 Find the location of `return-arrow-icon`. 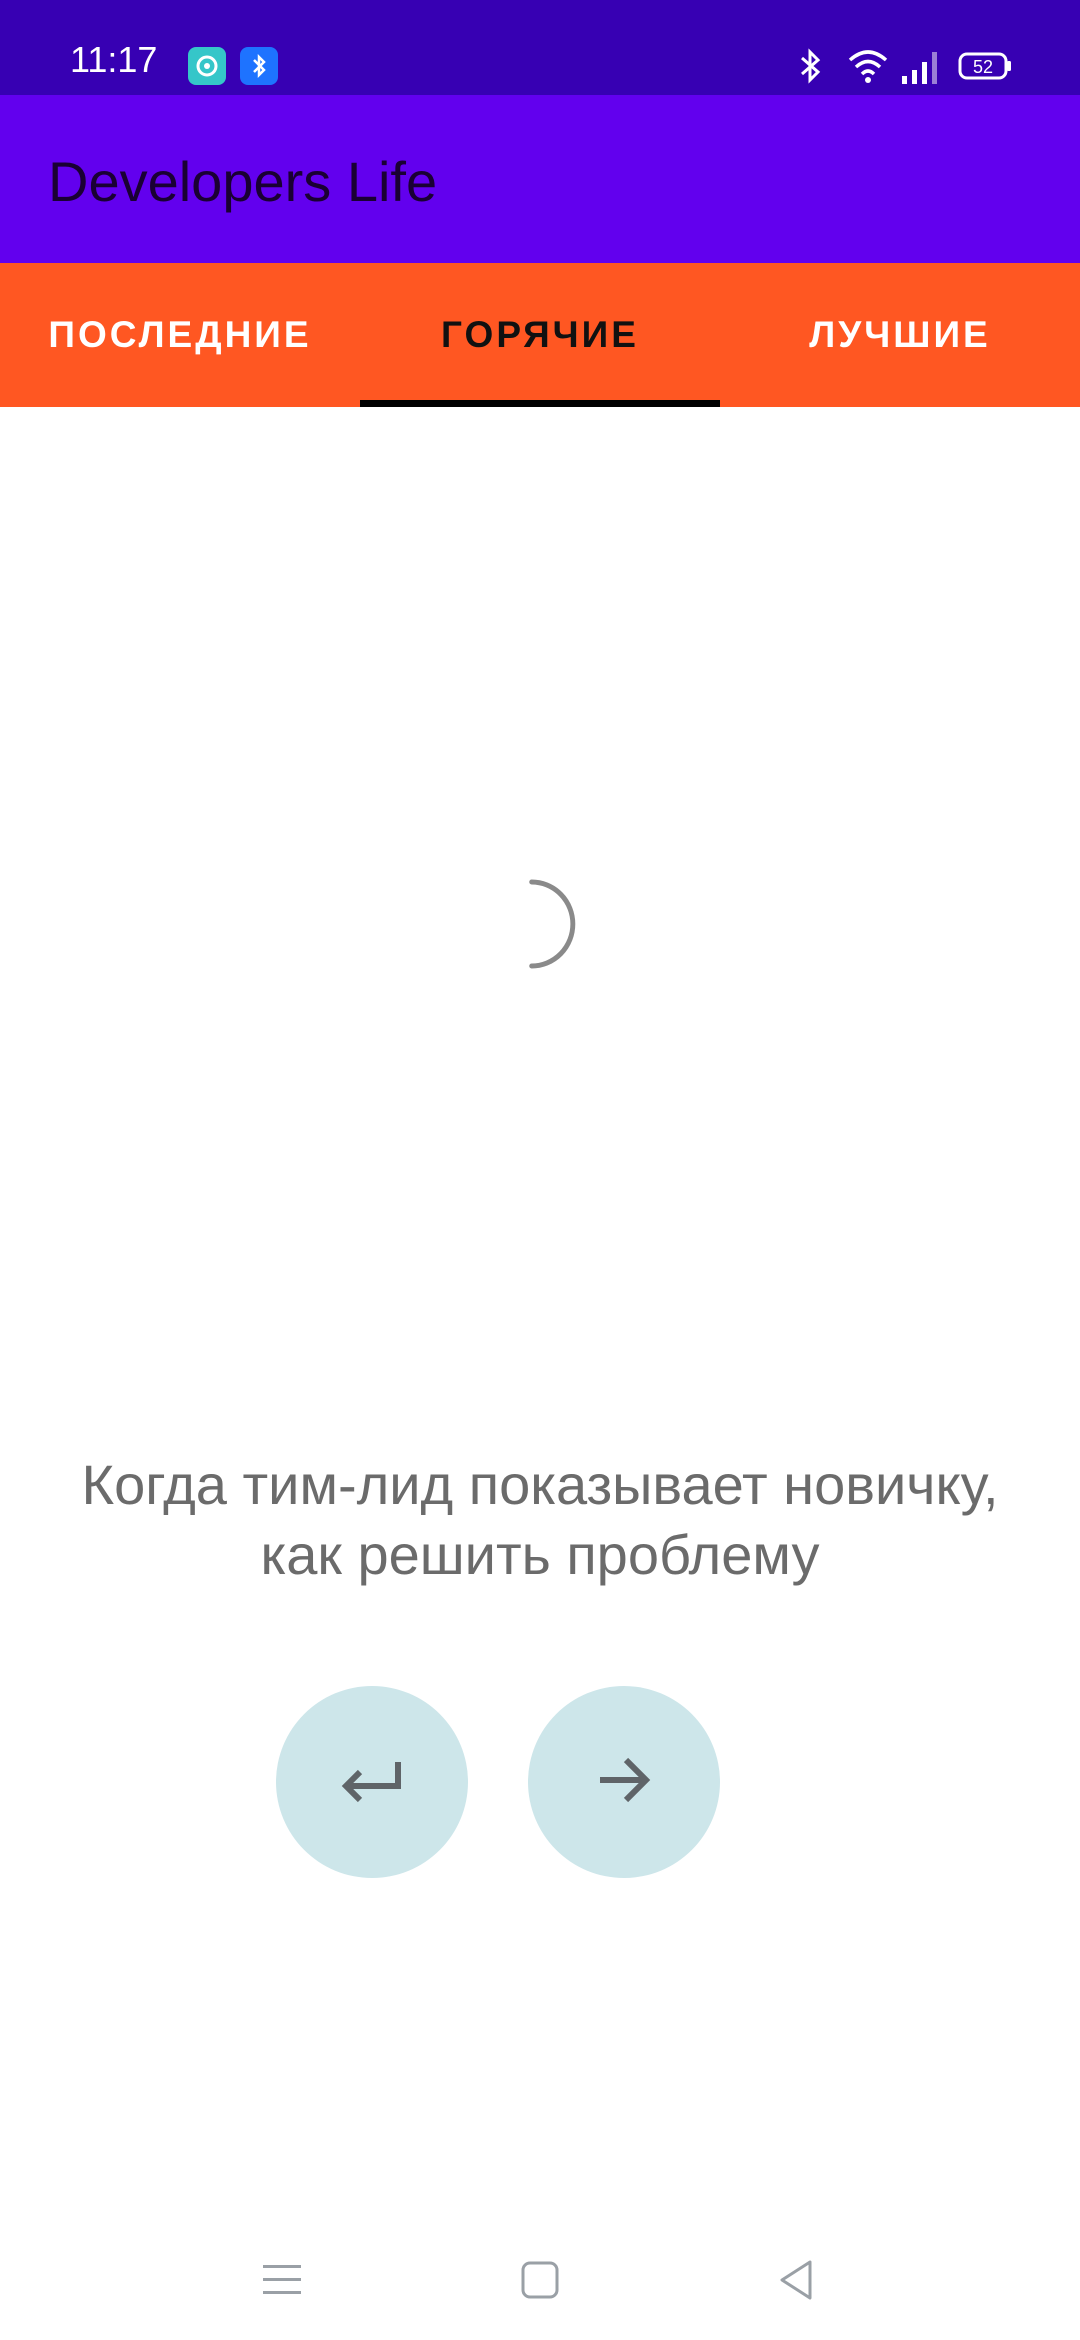

return-arrow-icon is located at coordinates (372, 1782).